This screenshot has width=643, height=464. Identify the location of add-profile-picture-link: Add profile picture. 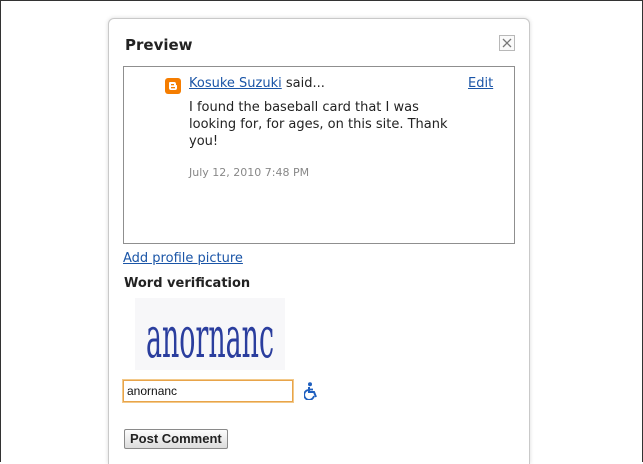
(183, 258).